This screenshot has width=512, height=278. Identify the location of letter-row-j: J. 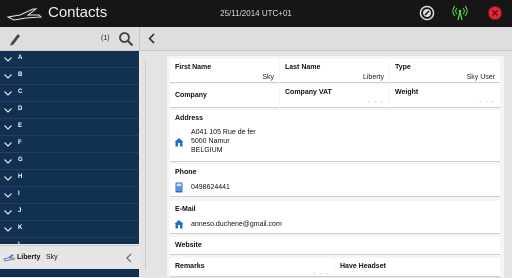
(69, 212).